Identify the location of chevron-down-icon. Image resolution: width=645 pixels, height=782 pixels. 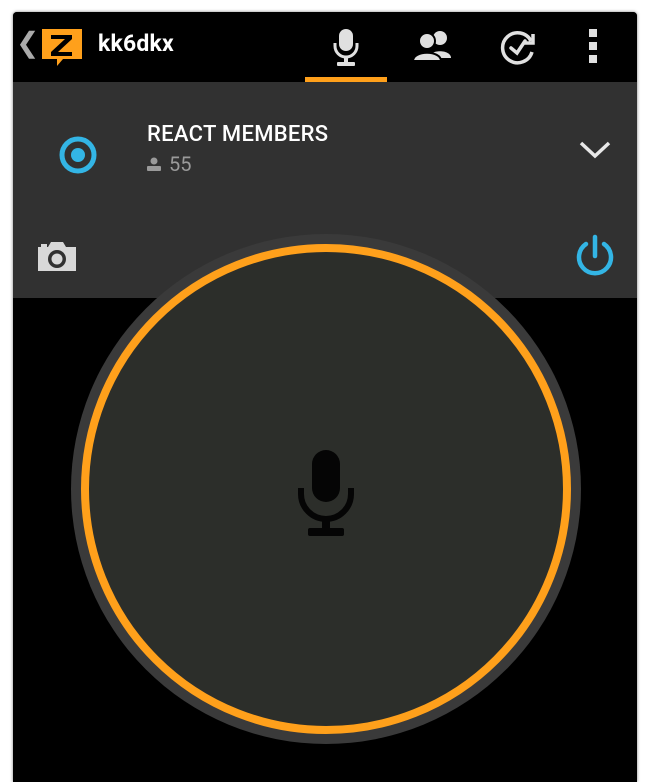
(595, 150).